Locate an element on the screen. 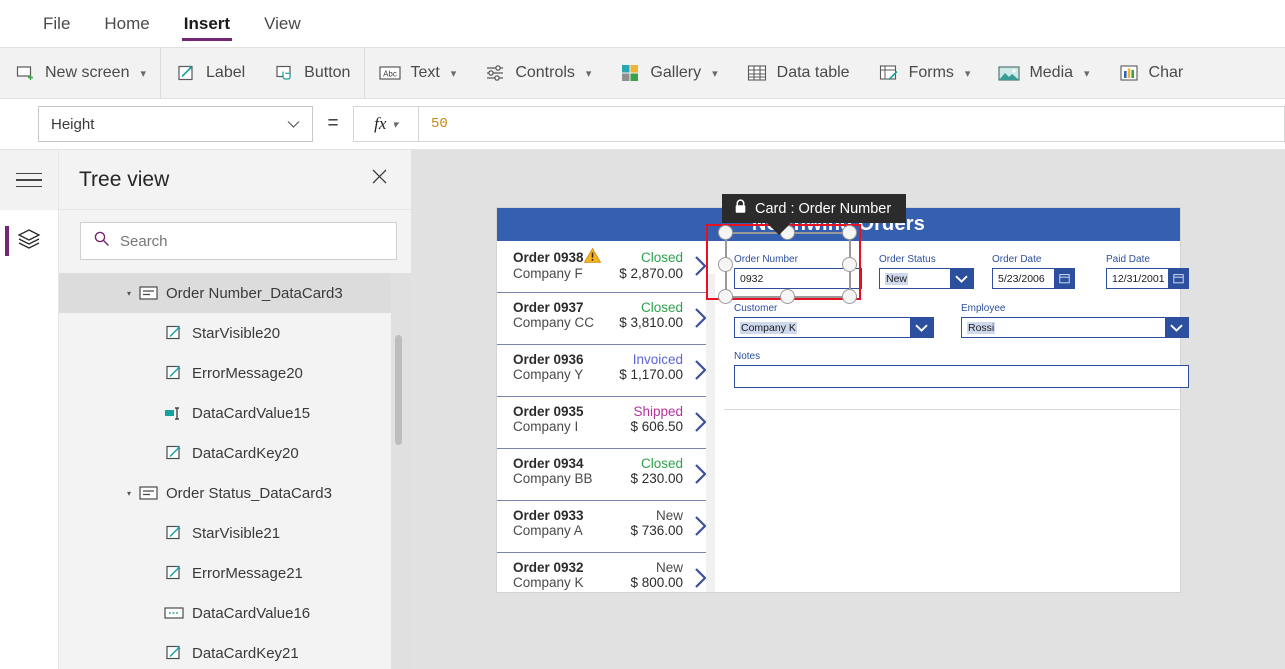 The width and height of the screenshot is (1285, 669). tree-item-starvisible21: StarVisible21 is located at coordinates (235, 533).